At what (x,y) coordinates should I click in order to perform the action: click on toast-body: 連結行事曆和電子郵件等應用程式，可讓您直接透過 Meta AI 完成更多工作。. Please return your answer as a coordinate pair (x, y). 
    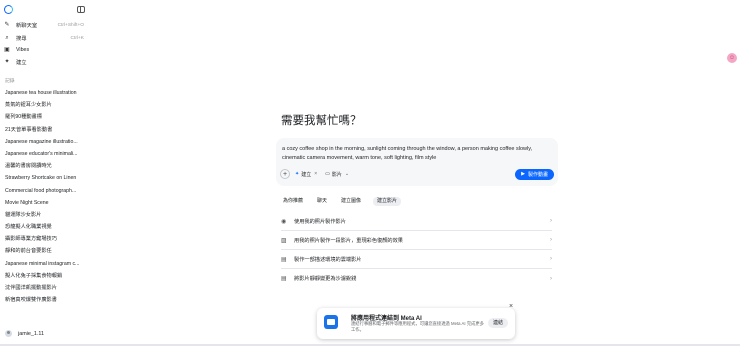
    Looking at the image, I should click on (417, 326).